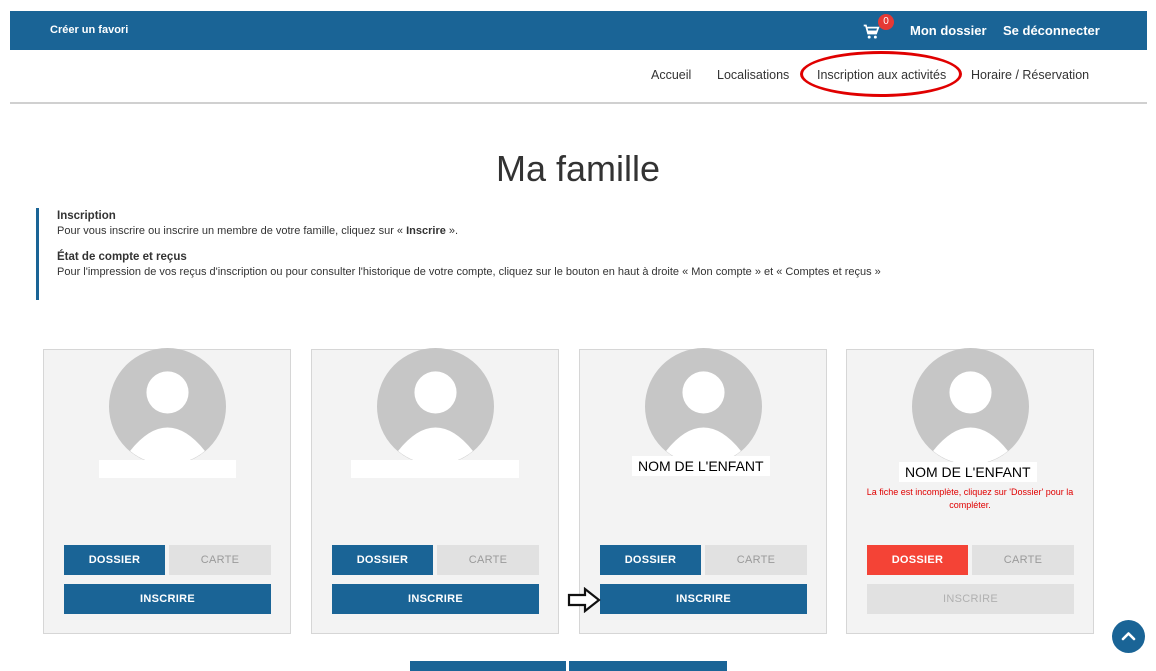 This screenshot has width=1156, height=671. I want to click on page-title: Ma famille, so click(578, 168).